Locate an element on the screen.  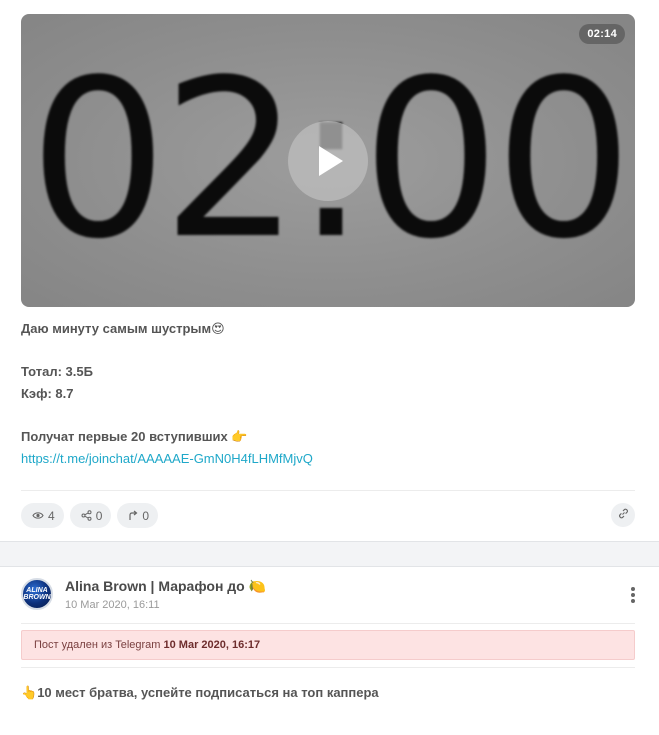
lemon-emoji: 🍋 is located at coordinates (257, 587).